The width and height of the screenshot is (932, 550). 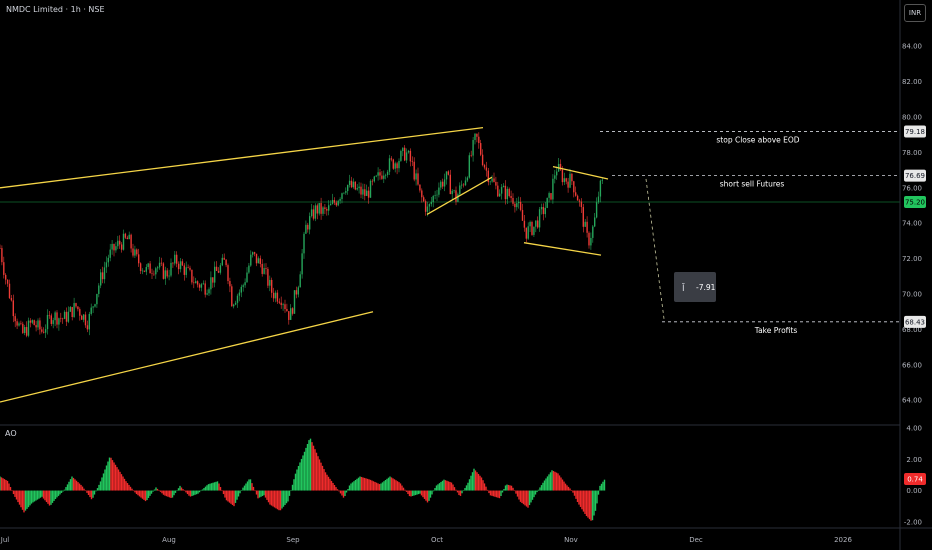 What do you see at coordinates (303, 479) in the screenshot?
I see `ao-pane` at bounding box center [303, 479].